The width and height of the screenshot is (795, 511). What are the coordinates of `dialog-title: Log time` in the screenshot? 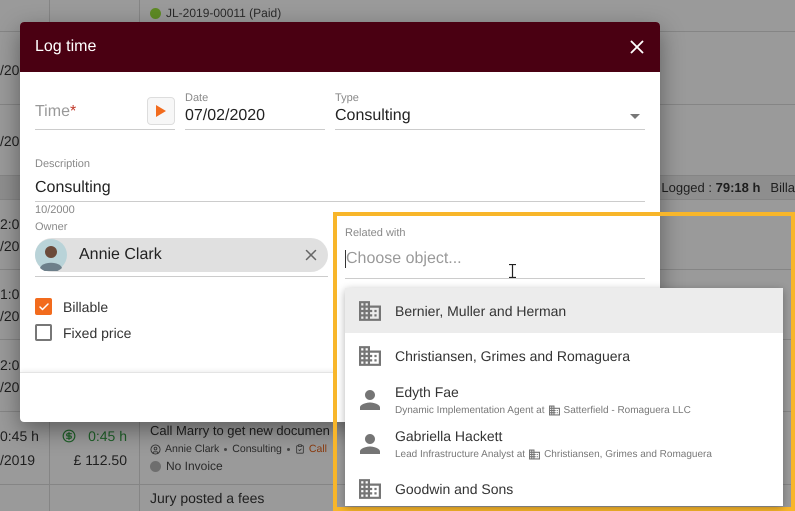 It's located at (65, 47).